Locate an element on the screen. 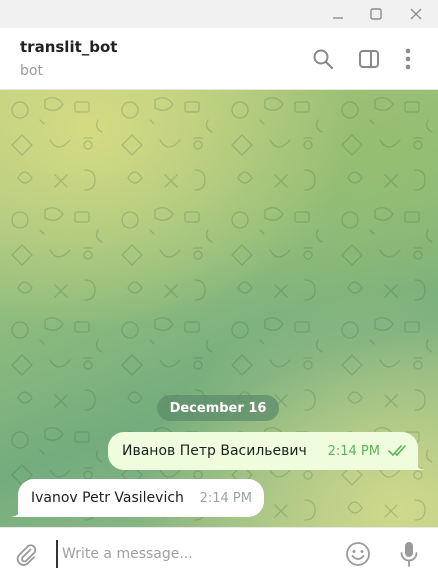 The width and height of the screenshot is (438, 580). message-incoming: Ivanov Petr Vasilevich 2:14 PM is located at coordinates (141, 498).